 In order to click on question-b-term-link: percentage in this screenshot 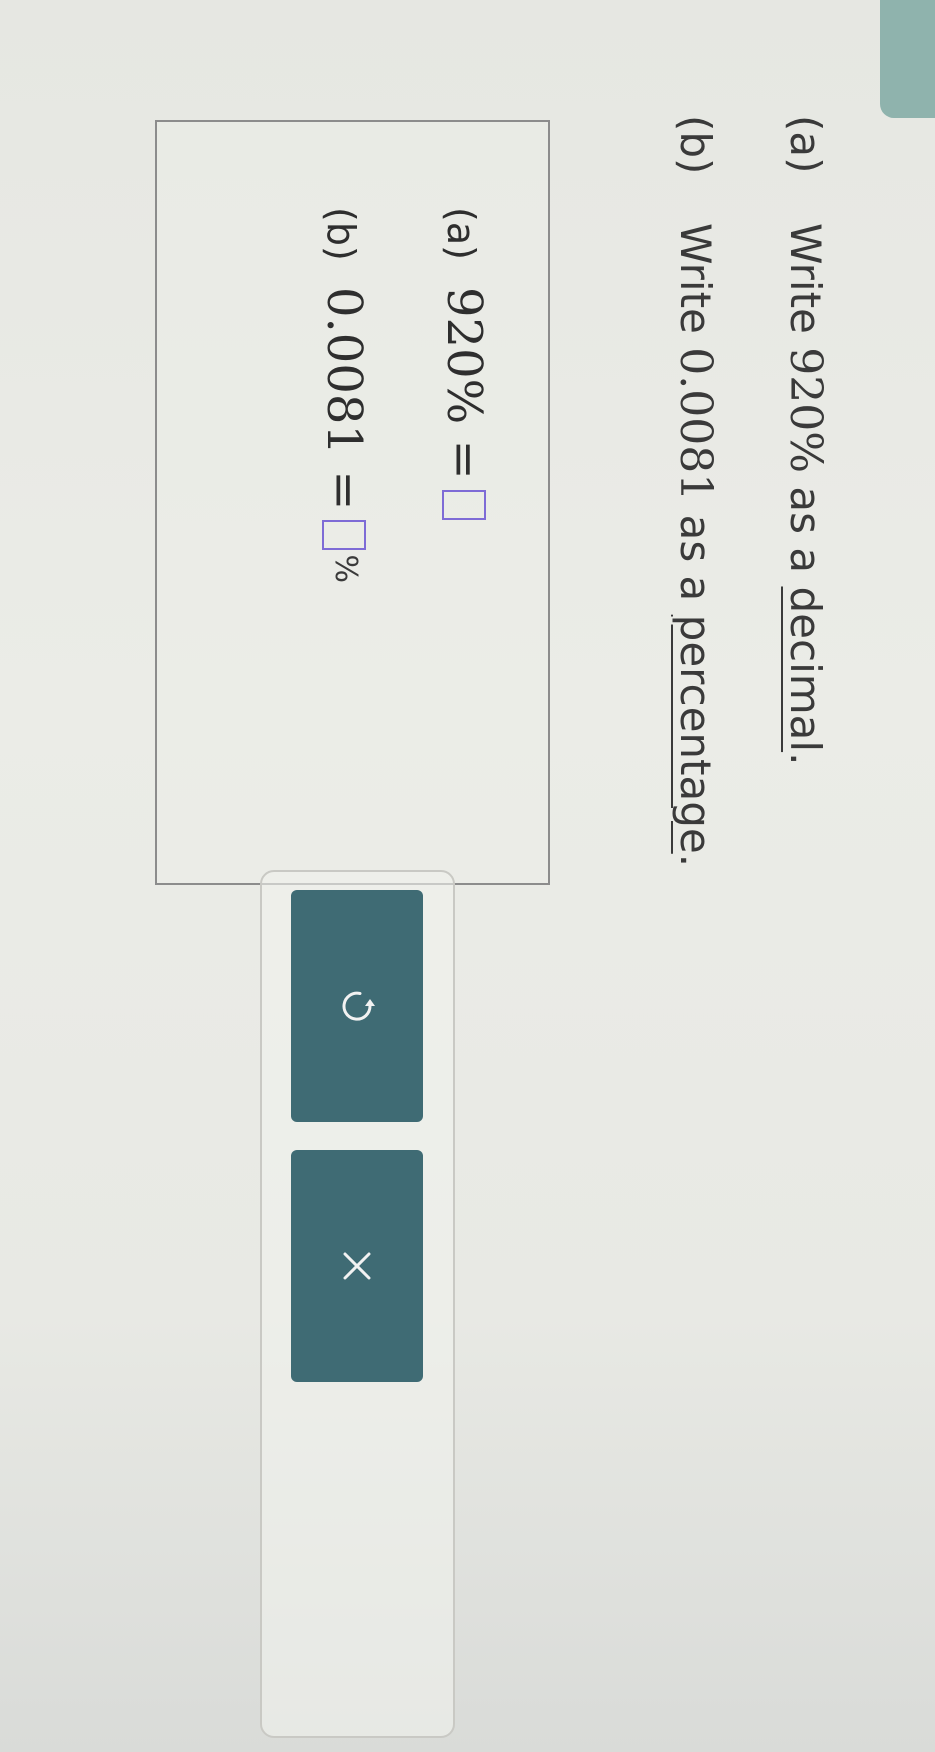, I will do `click(695, 734)`.